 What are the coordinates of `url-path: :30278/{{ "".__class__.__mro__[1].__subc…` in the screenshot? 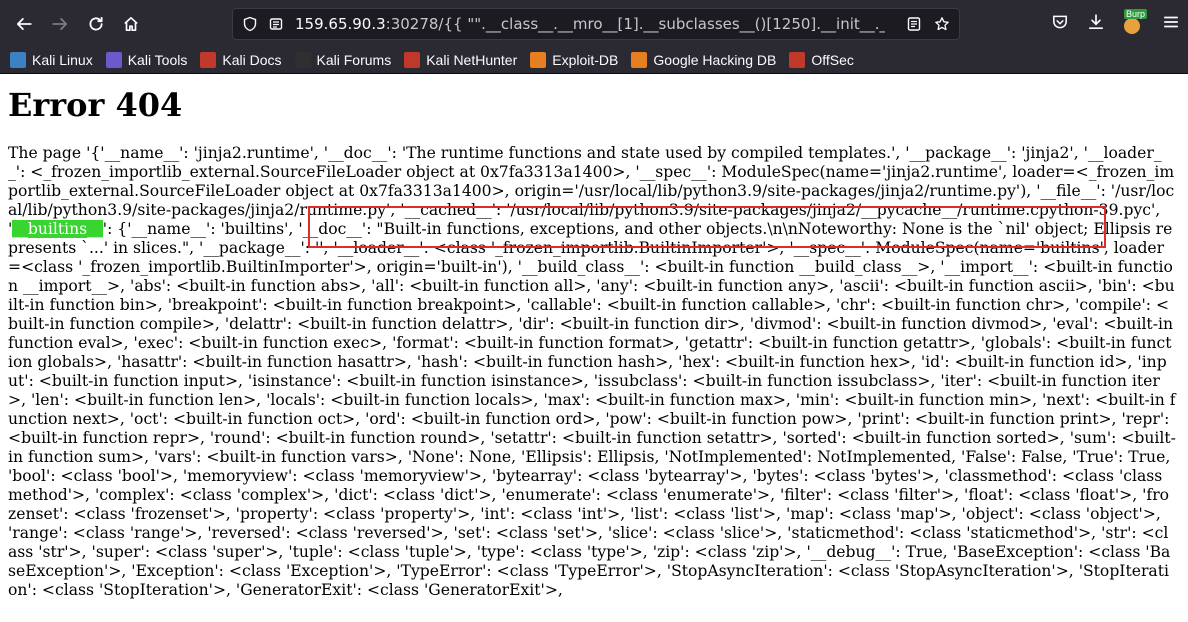 It's located at (635, 24).